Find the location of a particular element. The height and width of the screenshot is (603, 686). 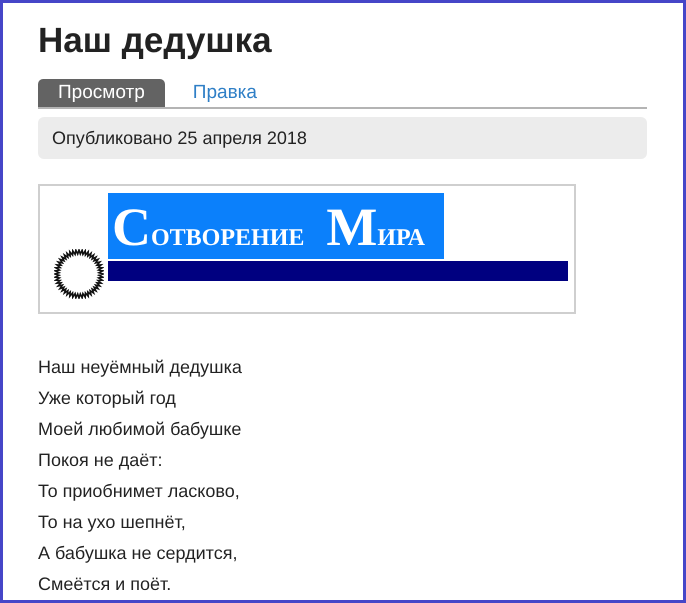

poem-line: Покоя не даёт: is located at coordinates (101, 460).